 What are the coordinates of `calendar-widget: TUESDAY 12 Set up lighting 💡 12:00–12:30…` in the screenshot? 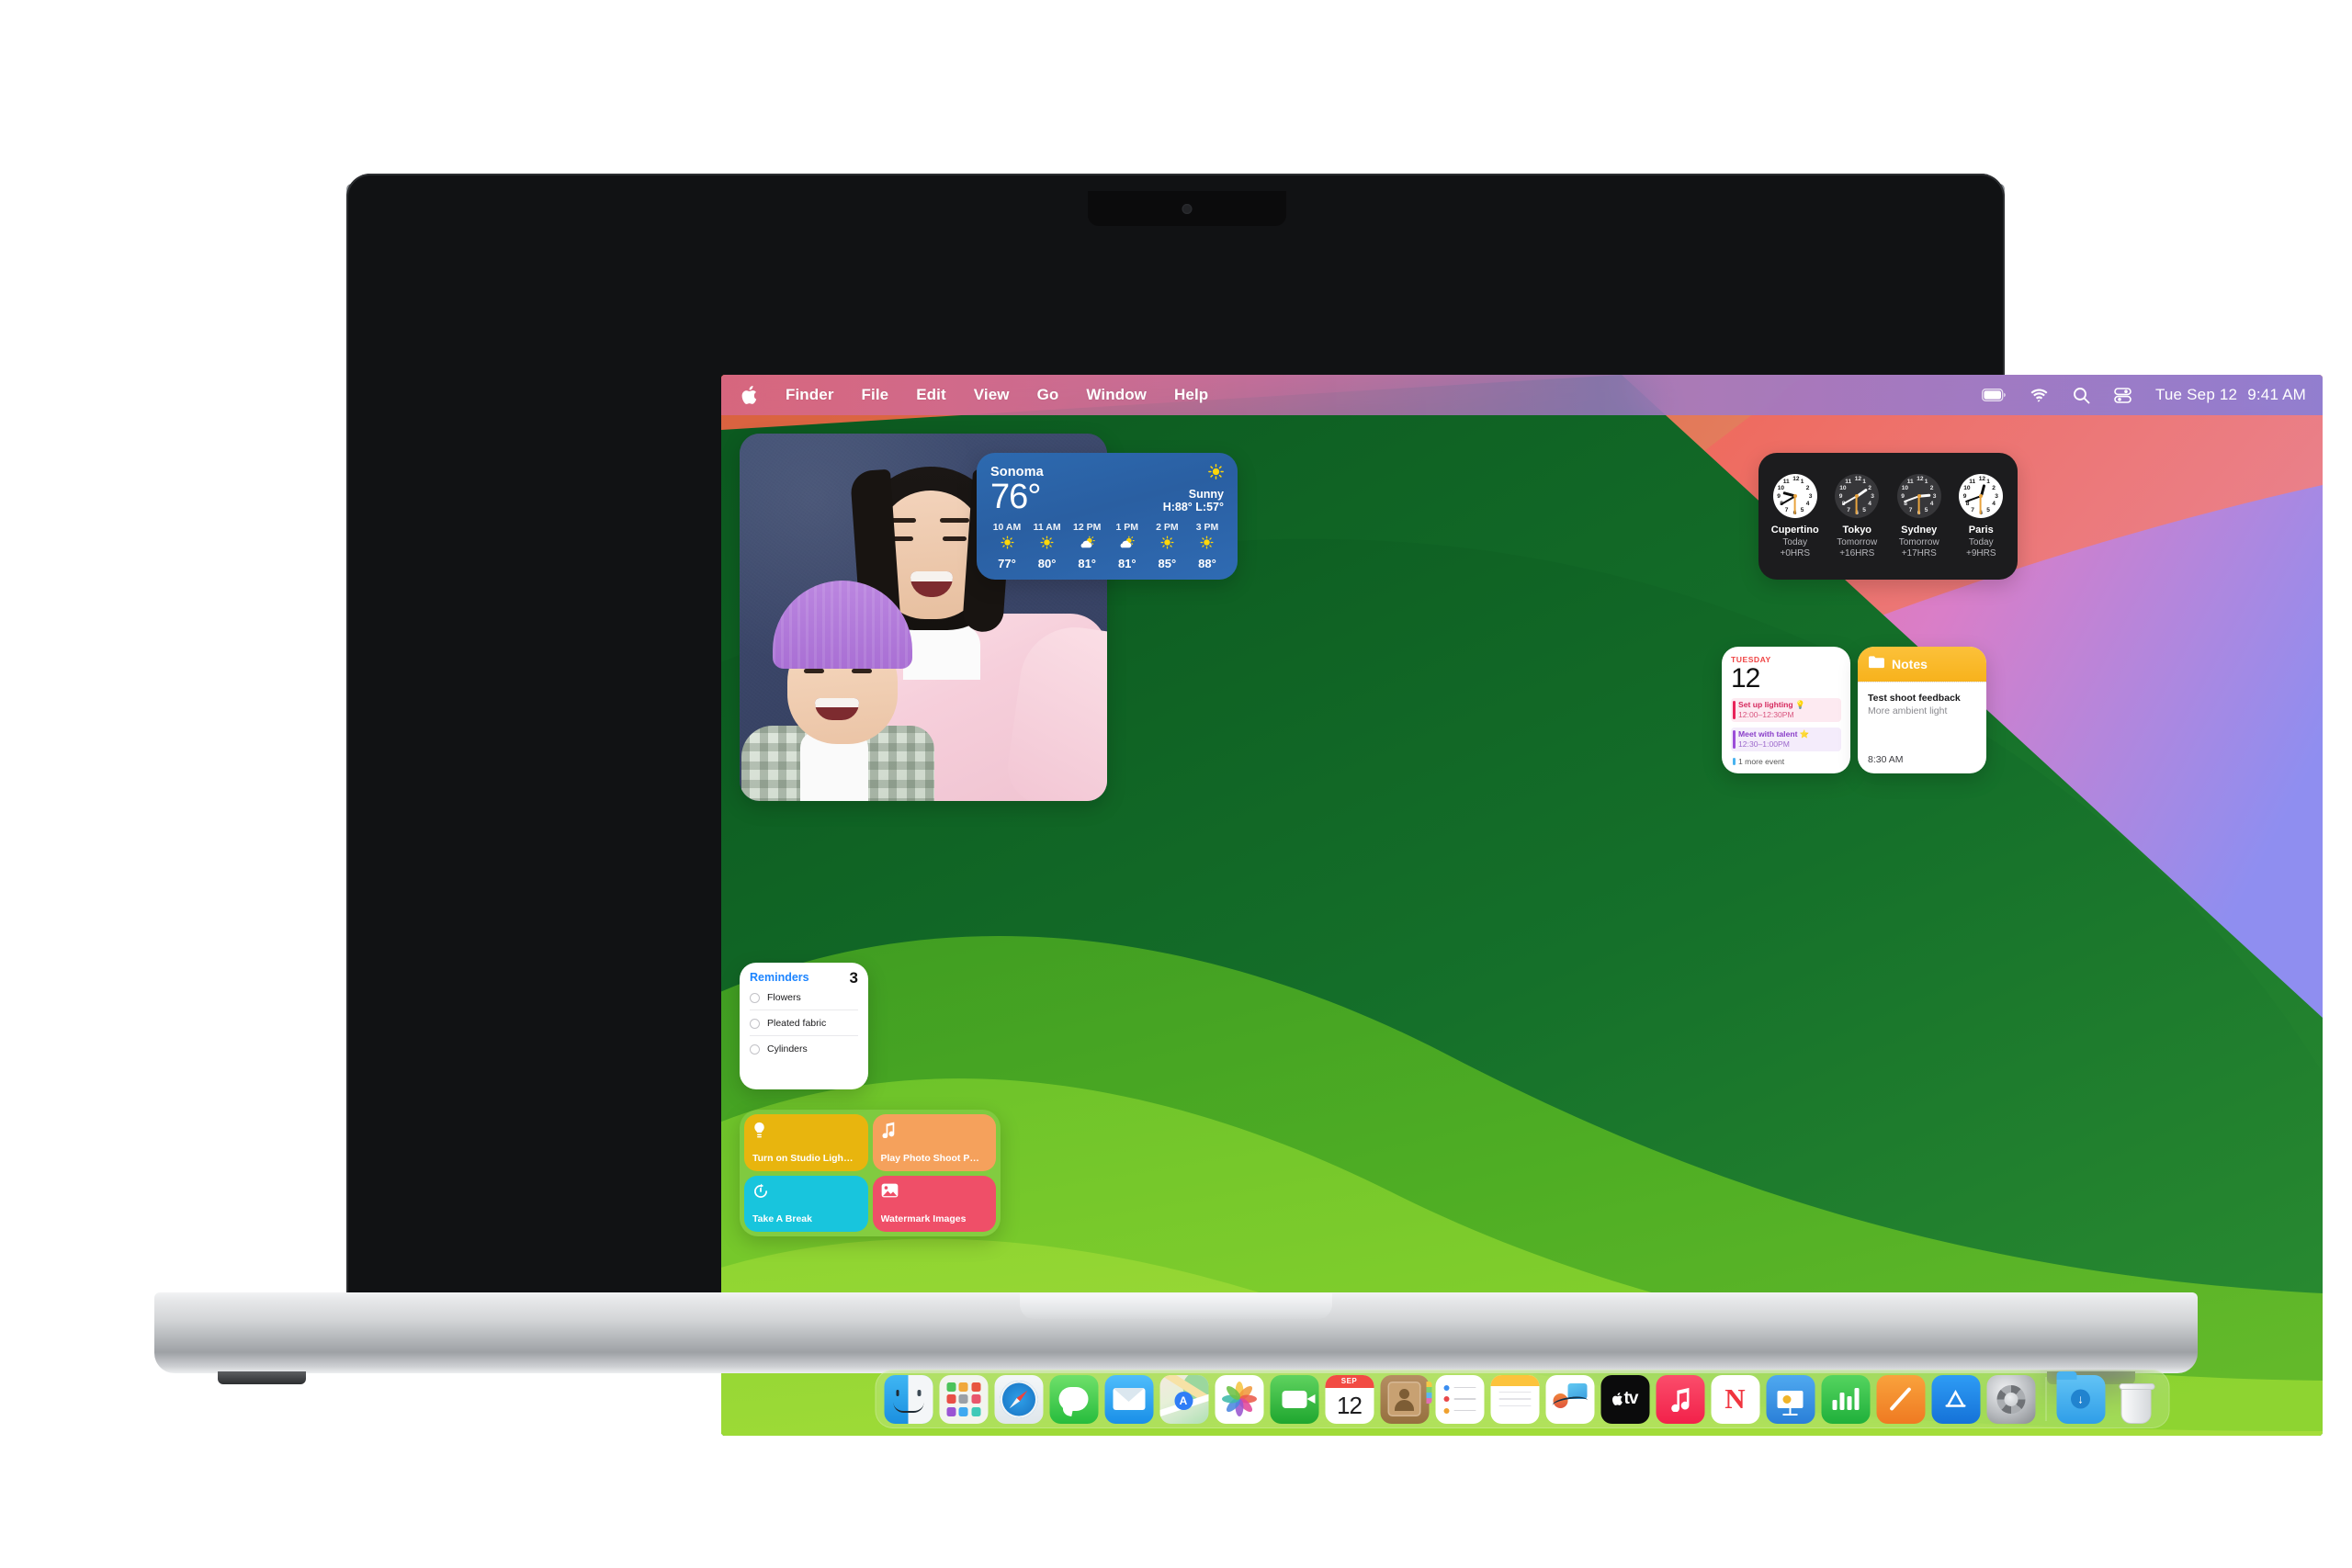 It's located at (1786, 710).